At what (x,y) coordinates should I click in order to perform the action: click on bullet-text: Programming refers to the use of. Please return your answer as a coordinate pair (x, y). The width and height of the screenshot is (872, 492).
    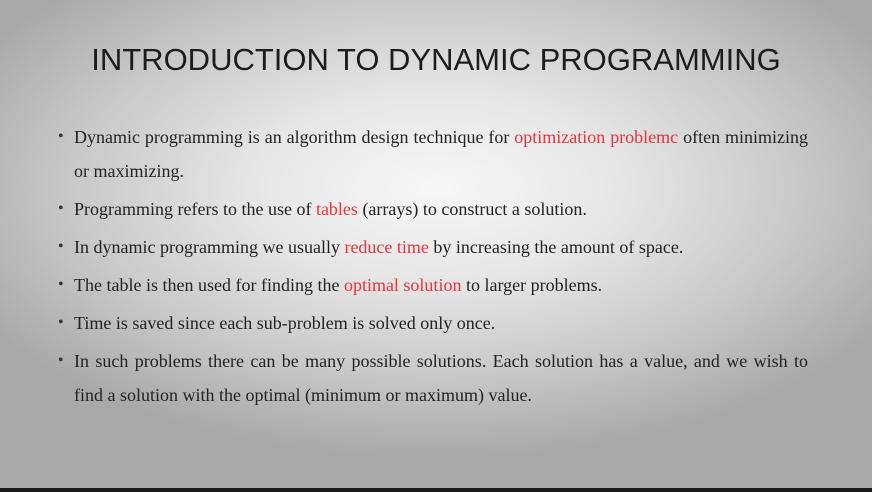
    Looking at the image, I should click on (195, 209).